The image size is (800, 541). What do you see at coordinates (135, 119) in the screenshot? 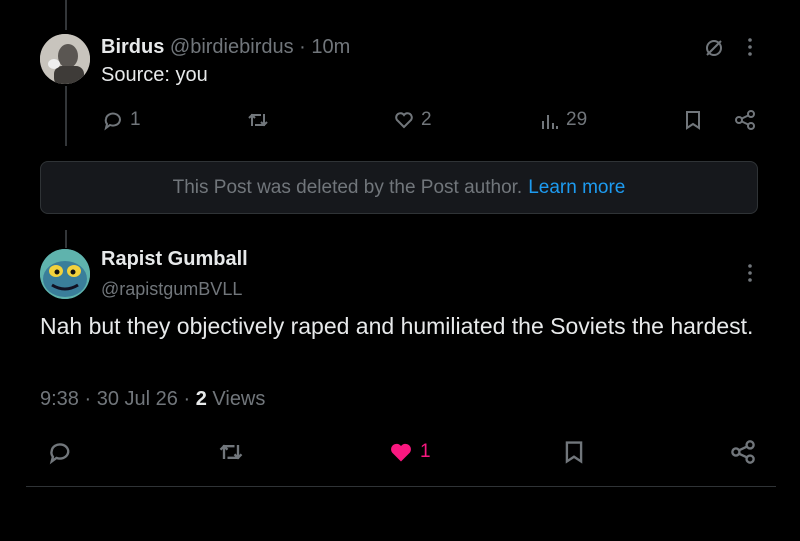
I see `reply-count: 1` at bounding box center [135, 119].